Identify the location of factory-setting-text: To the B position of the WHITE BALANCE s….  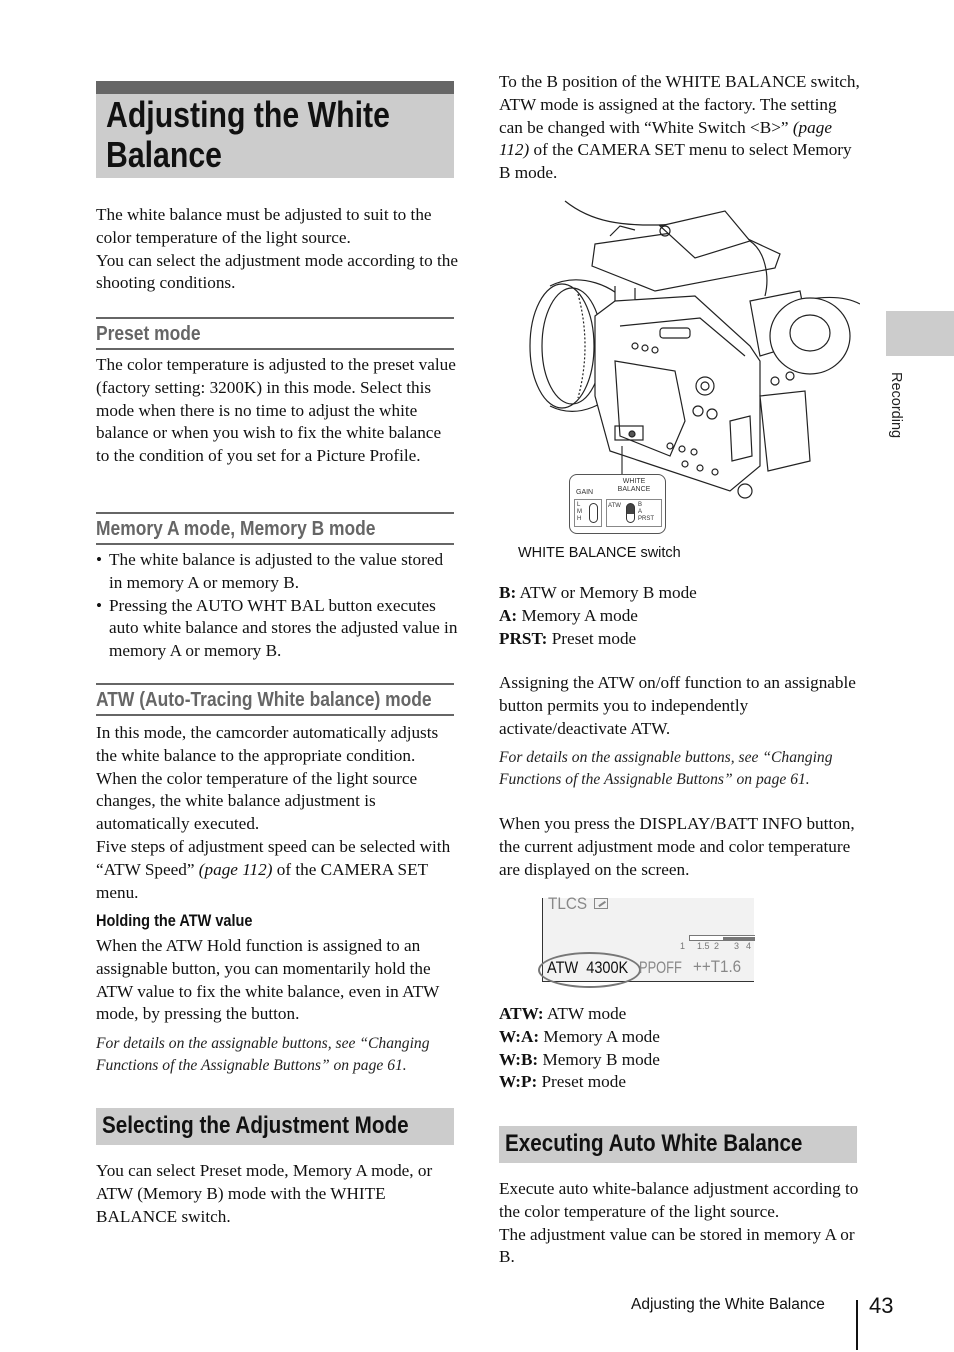
(679, 127).